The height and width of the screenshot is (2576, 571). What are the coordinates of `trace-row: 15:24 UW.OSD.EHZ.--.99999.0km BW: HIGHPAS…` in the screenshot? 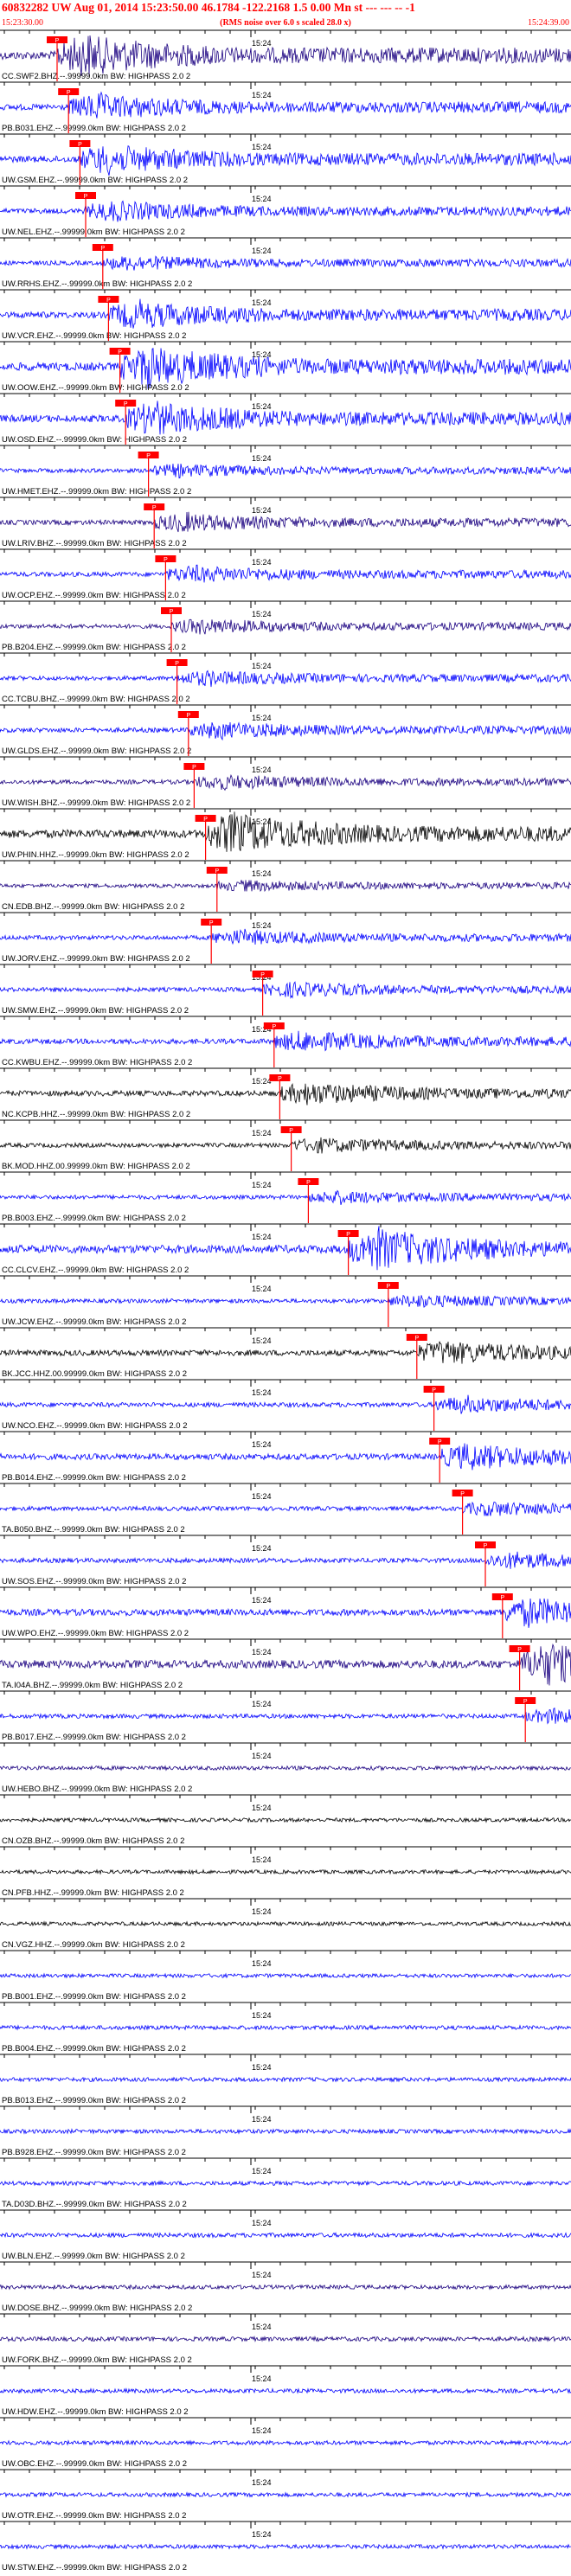 It's located at (285, 419).